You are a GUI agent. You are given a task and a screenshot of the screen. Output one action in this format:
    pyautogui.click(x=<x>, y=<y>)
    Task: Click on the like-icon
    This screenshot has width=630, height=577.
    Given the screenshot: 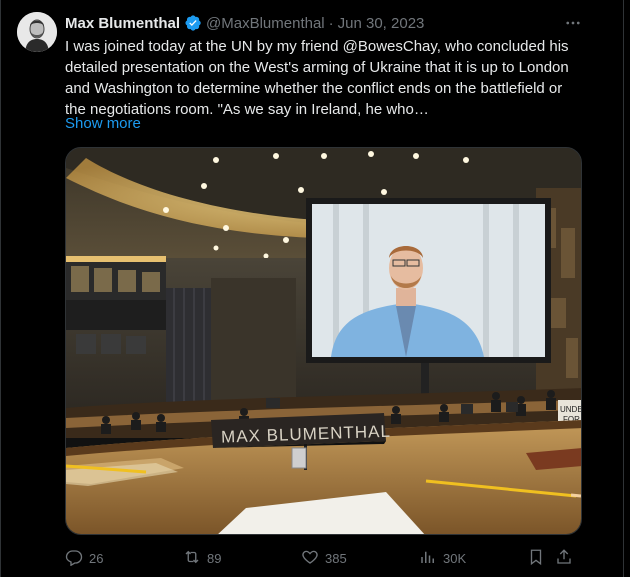 What is the action you would take?
    pyautogui.click(x=310, y=558)
    